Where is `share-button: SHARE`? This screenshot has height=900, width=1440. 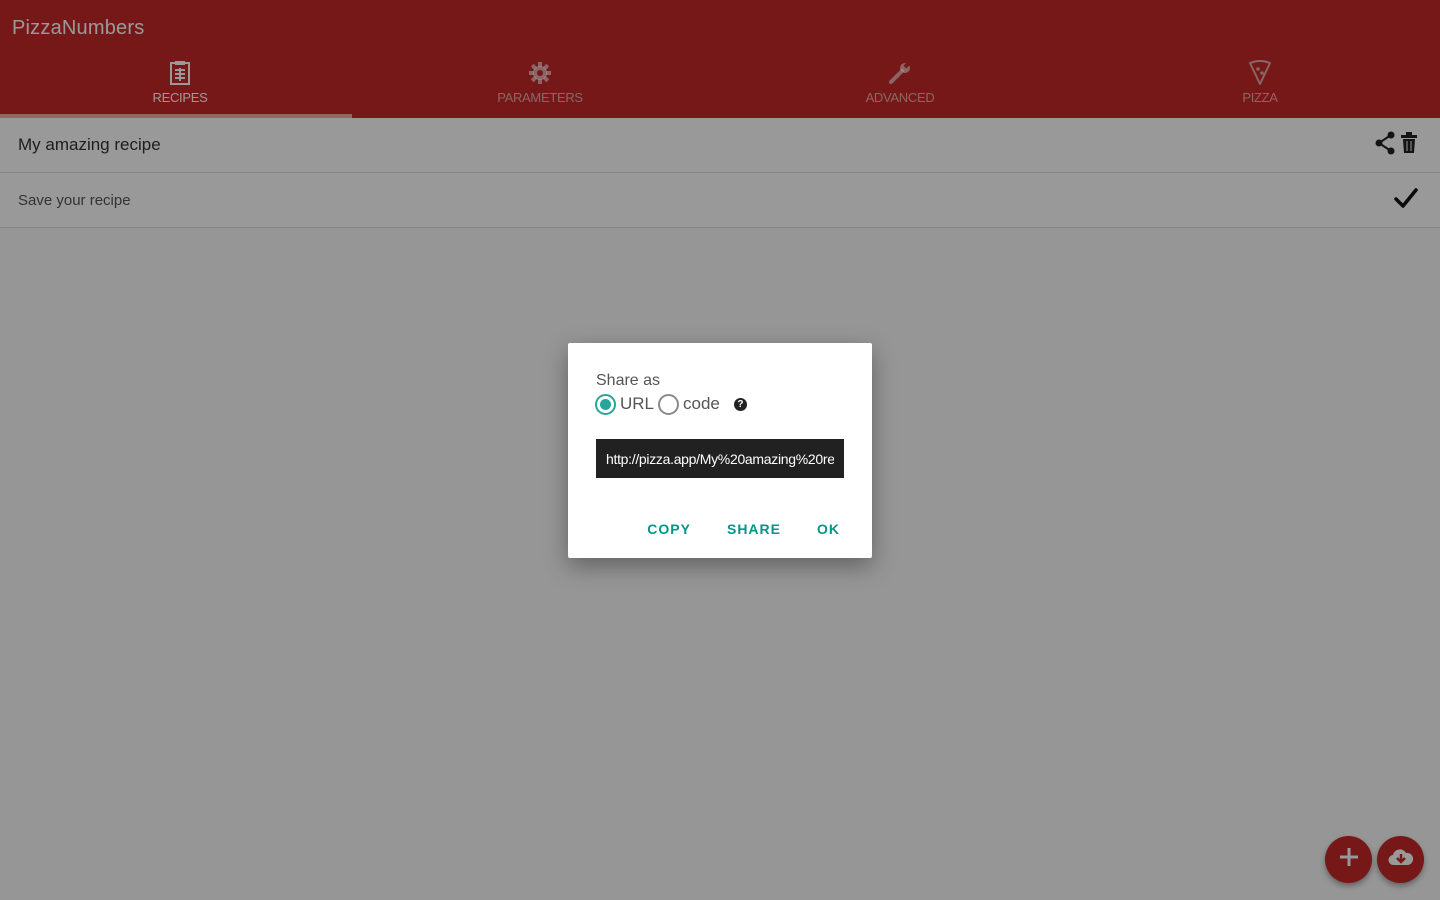
share-button: SHARE is located at coordinates (754, 529).